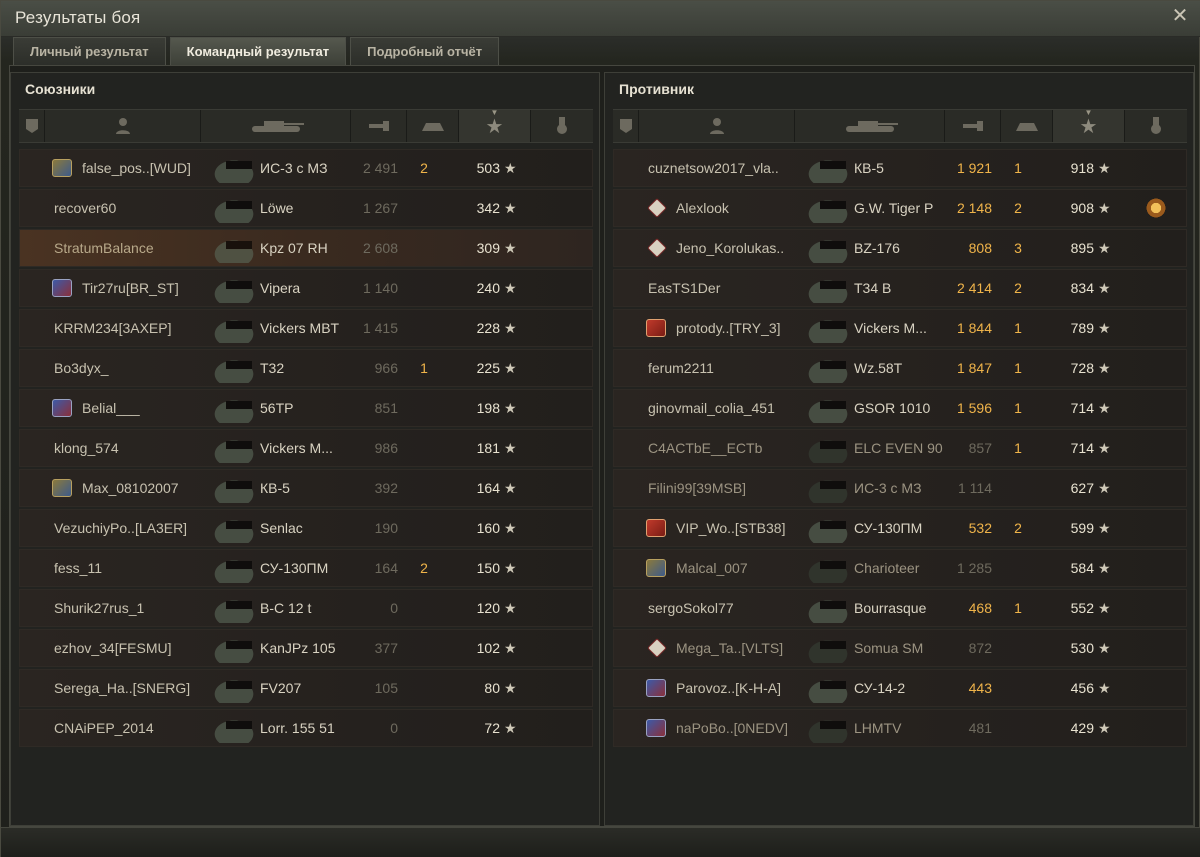 The height and width of the screenshot is (857, 1200). What do you see at coordinates (900, 688) in the screenshot?
I see `player-row: Parovoz..[K-H-A] СУ-14-2 443 456 ★` at bounding box center [900, 688].